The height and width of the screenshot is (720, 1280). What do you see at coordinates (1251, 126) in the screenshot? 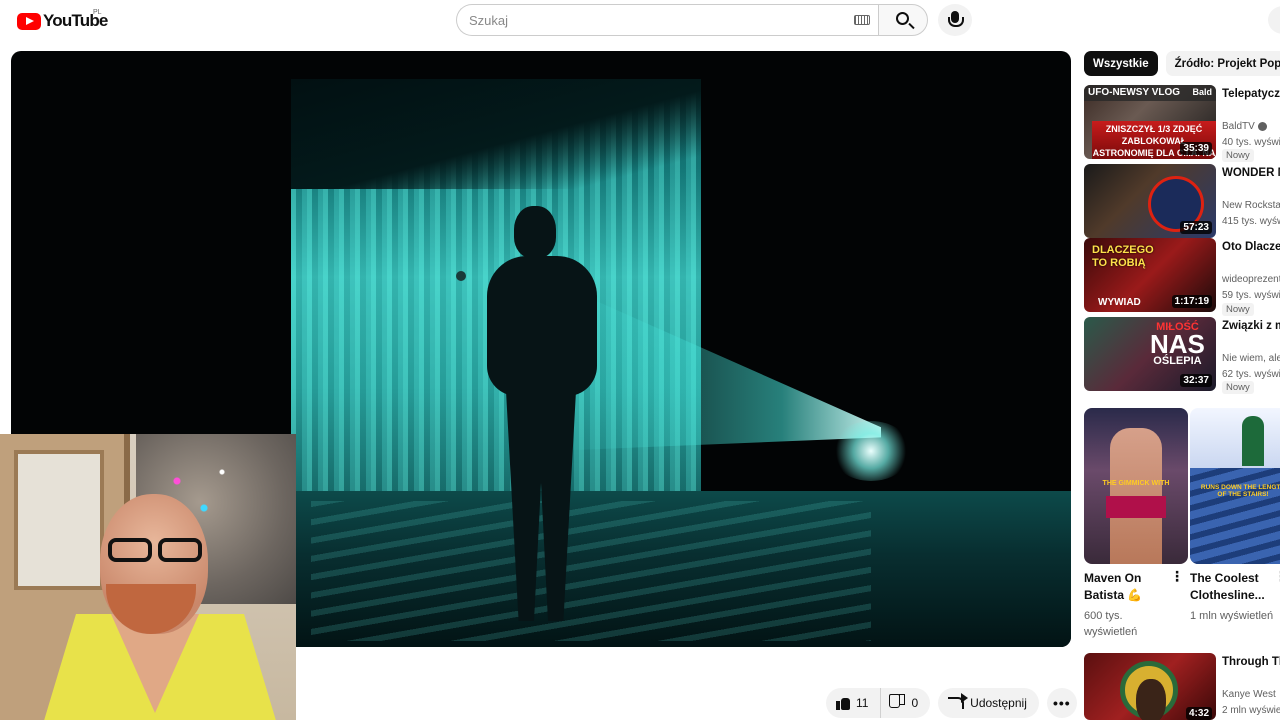
I see `channel-name: BaldTV` at bounding box center [1251, 126].